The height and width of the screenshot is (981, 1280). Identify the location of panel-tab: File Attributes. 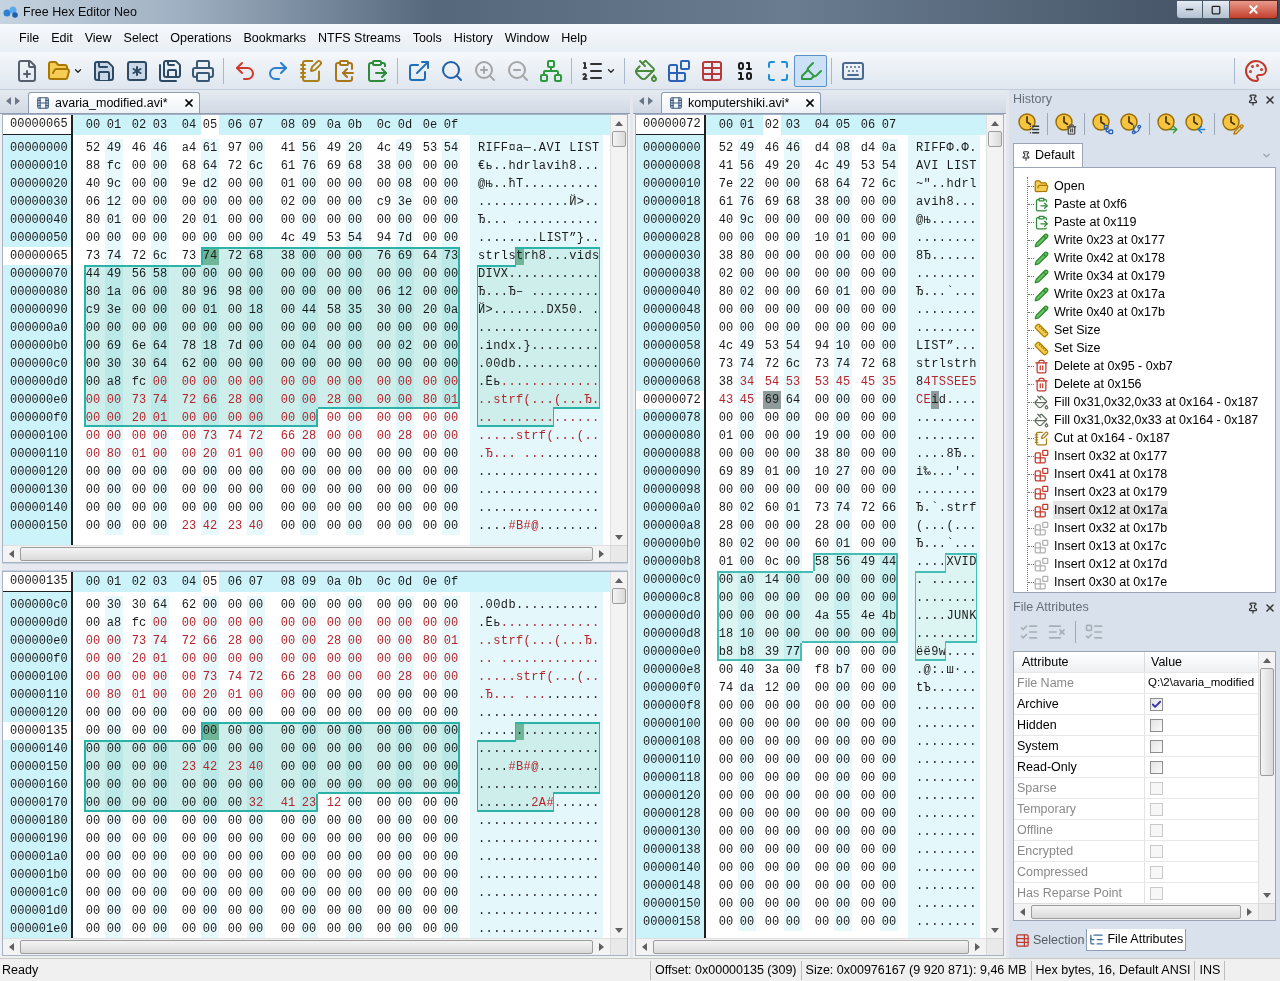
(1136, 940).